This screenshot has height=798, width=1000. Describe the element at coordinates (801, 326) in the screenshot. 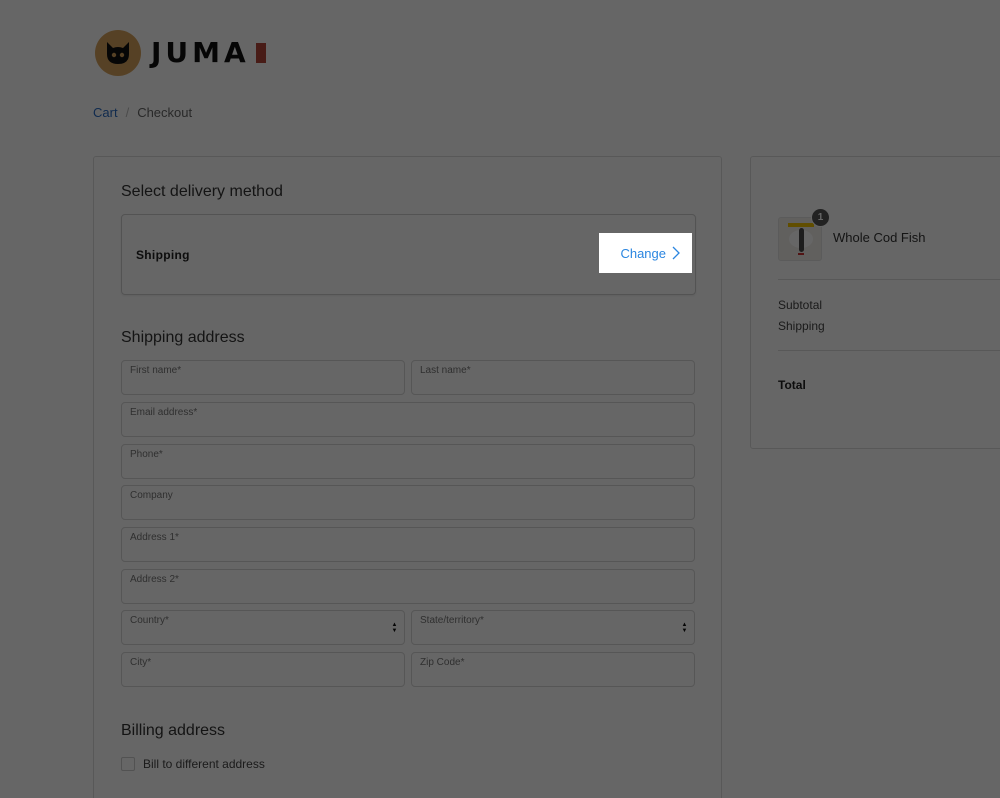

I see `shipping-label: Shipping` at that location.